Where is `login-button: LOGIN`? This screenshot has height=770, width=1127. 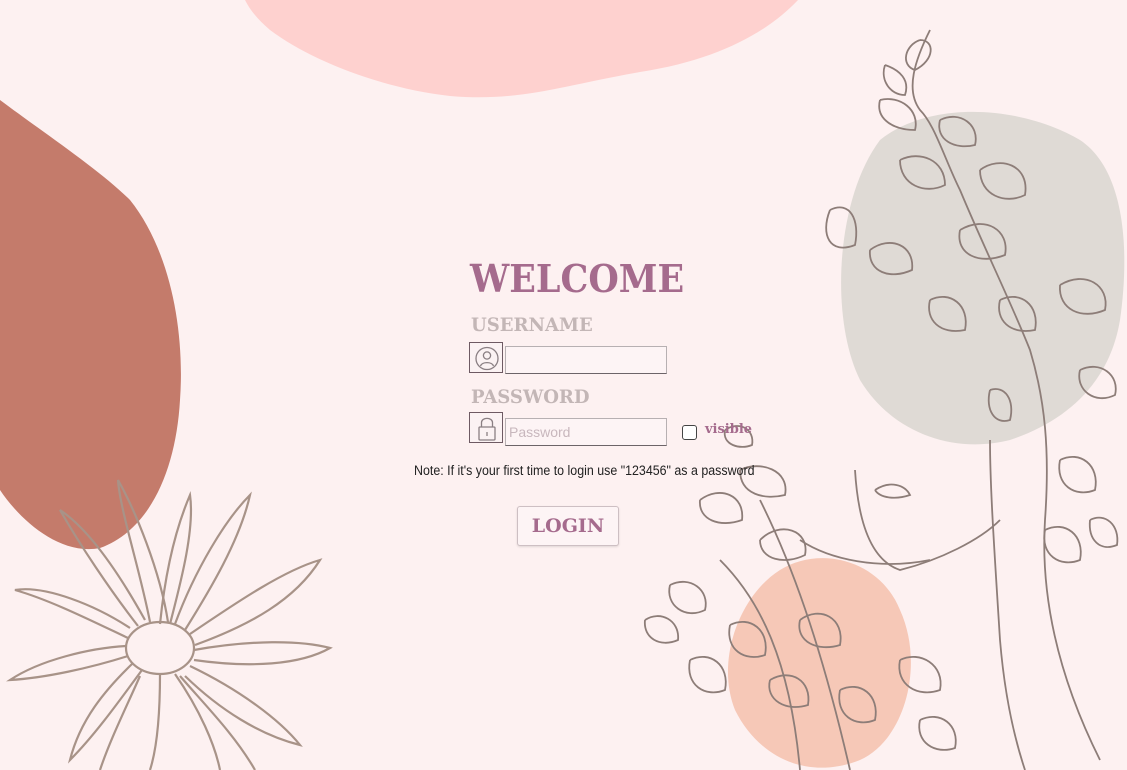 login-button: LOGIN is located at coordinates (568, 526).